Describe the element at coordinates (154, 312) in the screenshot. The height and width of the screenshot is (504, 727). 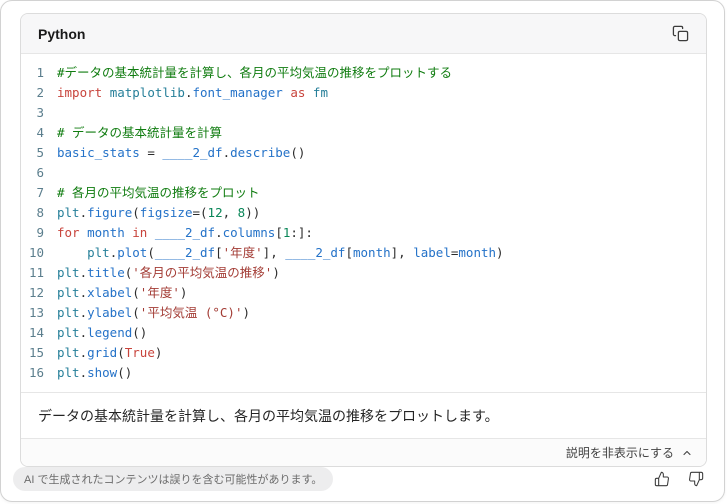
I see `line-content: plt.ylabel('平均気温 (°C)')` at that location.